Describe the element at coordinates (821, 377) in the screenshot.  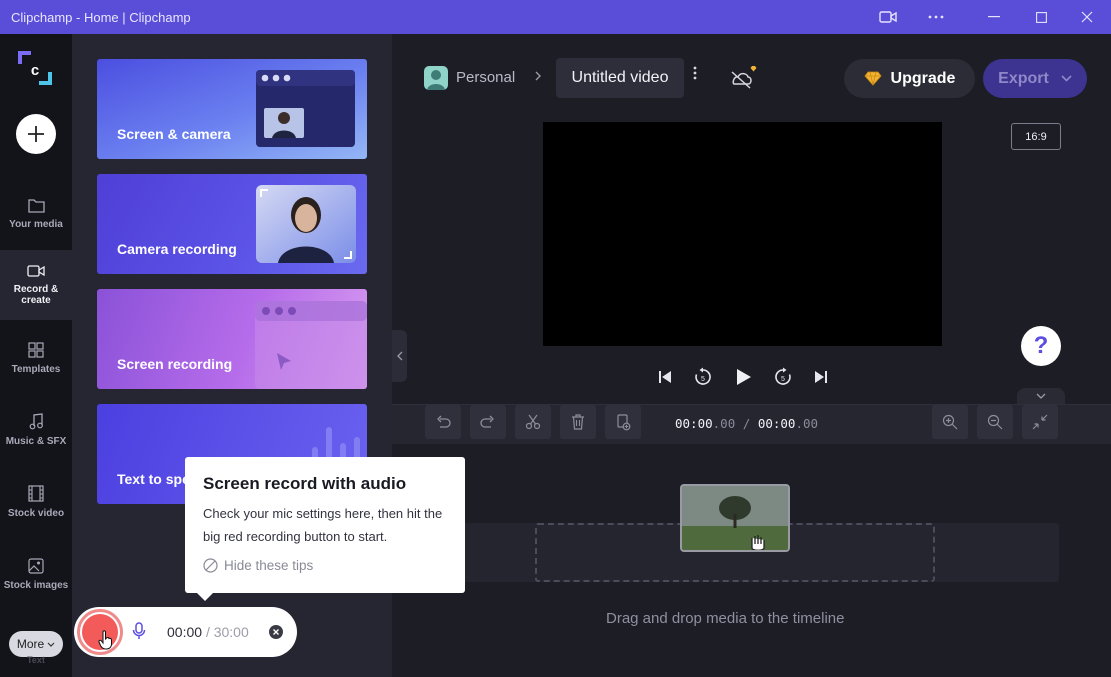
I see `skip-to-end-icon` at that location.